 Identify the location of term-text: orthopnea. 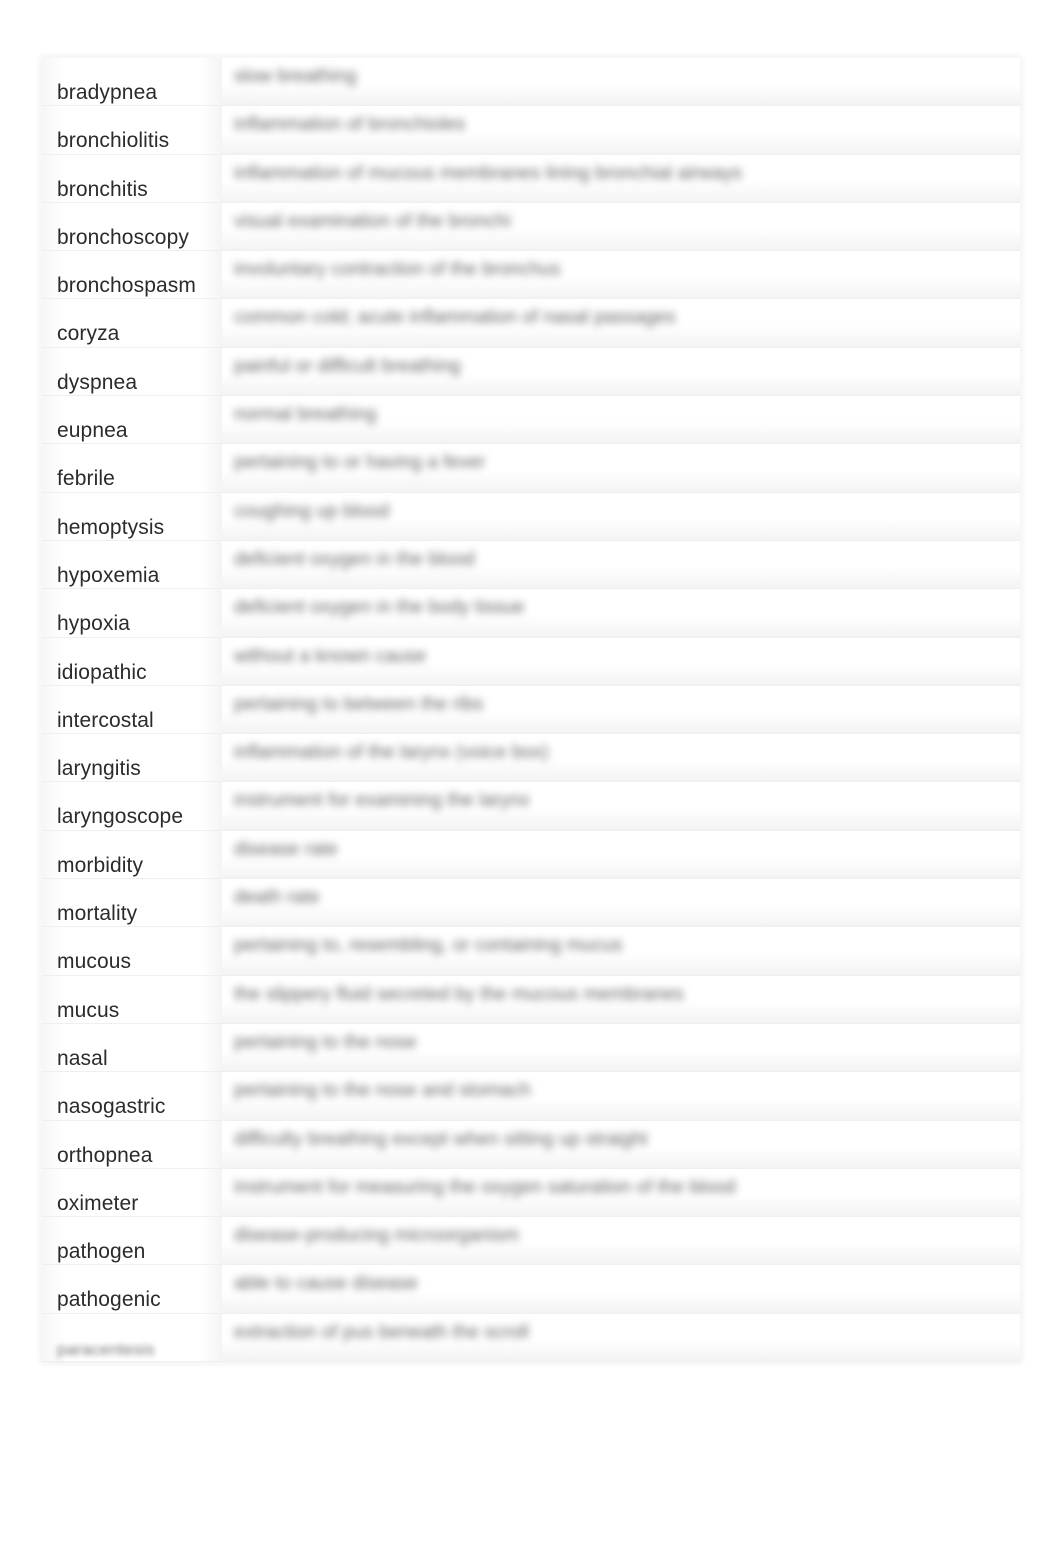
(105, 1155).